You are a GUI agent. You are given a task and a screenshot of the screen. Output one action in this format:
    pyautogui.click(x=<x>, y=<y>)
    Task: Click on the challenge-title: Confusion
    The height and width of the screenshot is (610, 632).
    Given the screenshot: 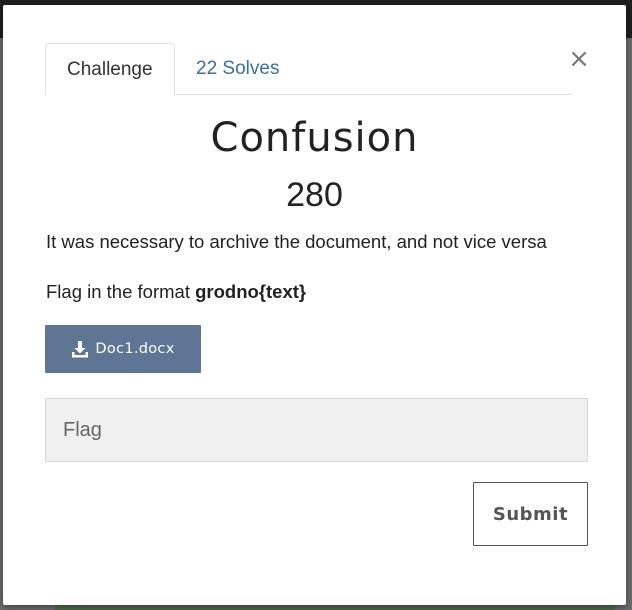 What is the action you would take?
    pyautogui.click(x=314, y=138)
    